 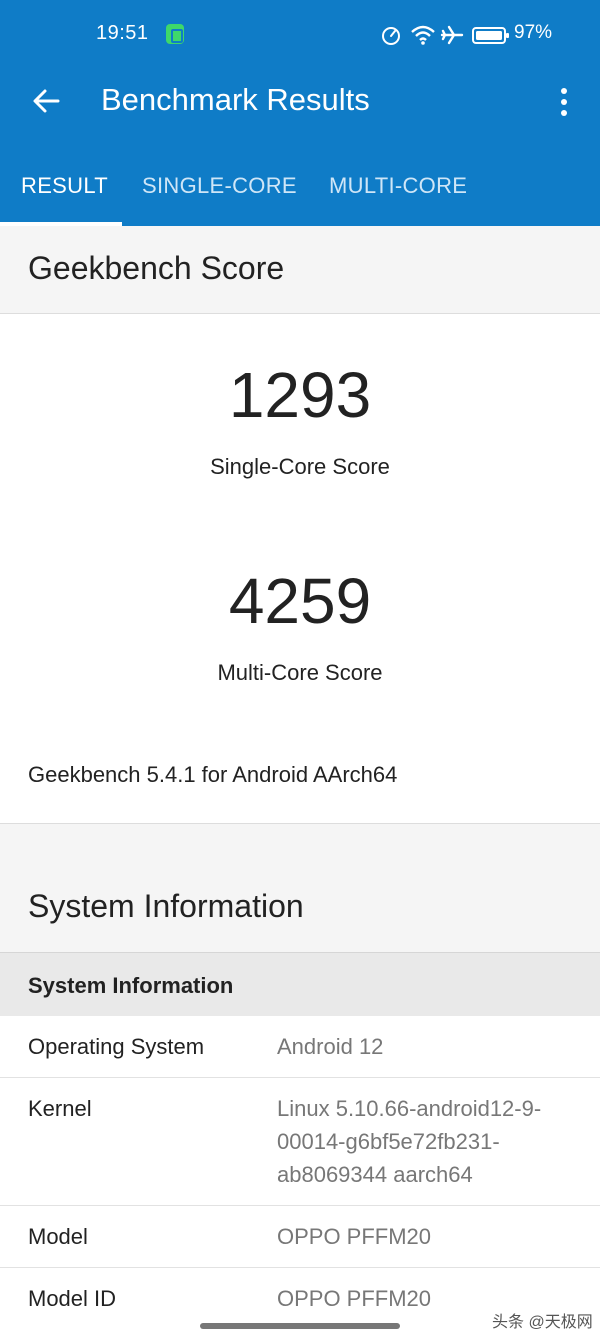 I want to click on row-value-operating-system: Android 12, so click(x=330, y=1046).